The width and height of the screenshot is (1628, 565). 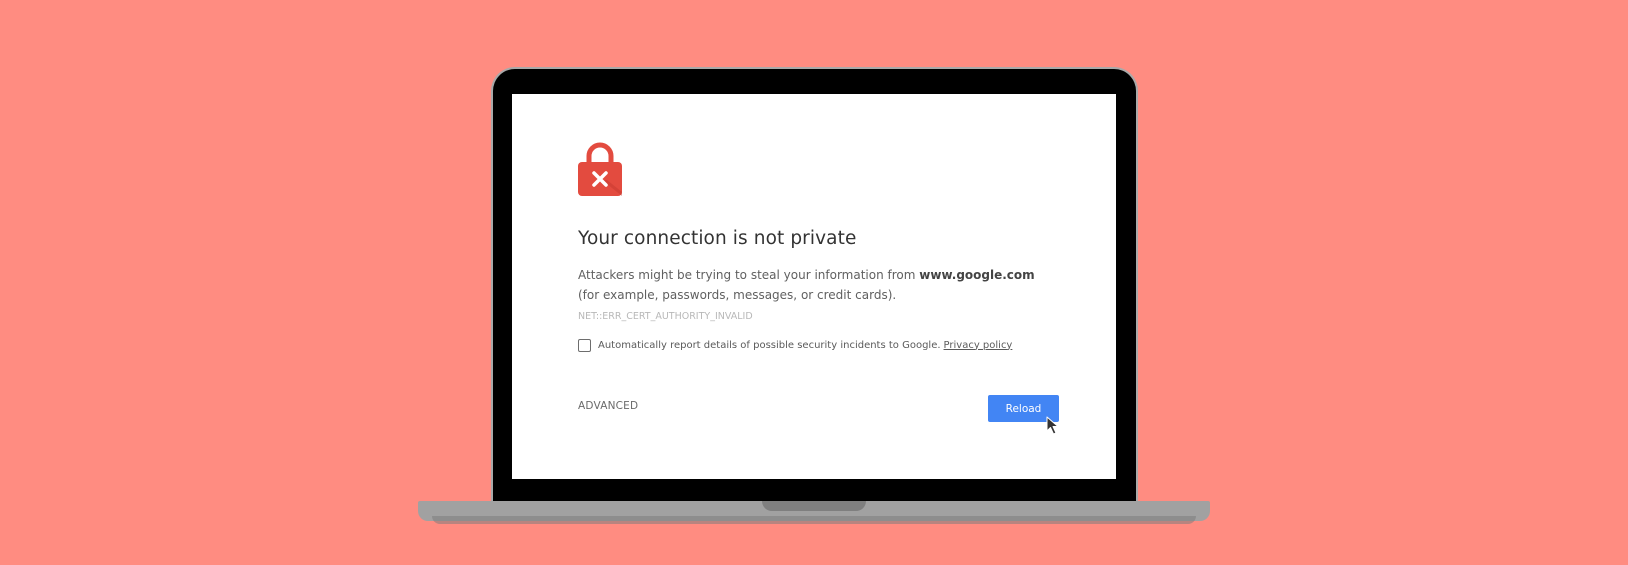 I want to click on error-code: NET::ERR_CERT_AUTHORITY_INVALID, so click(x=665, y=316).